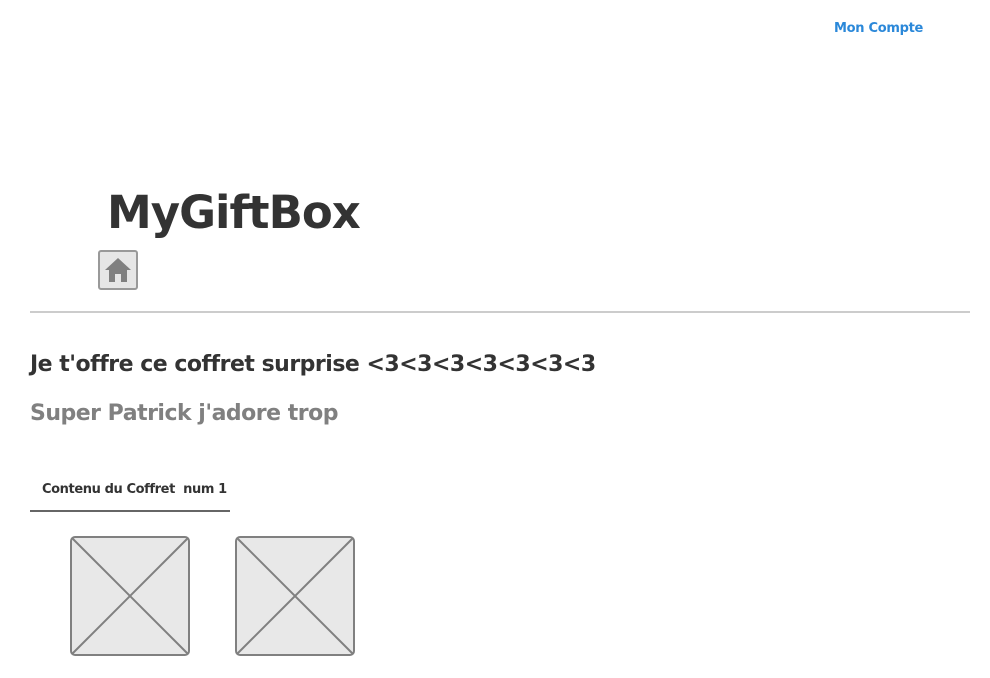 Image resolution: width=990 pixels, height=678 pixels. What do you see at coordinates (878, 28) in the screenshot?
I see `account-link: Mon Compte` at bounding box center [878, 28].